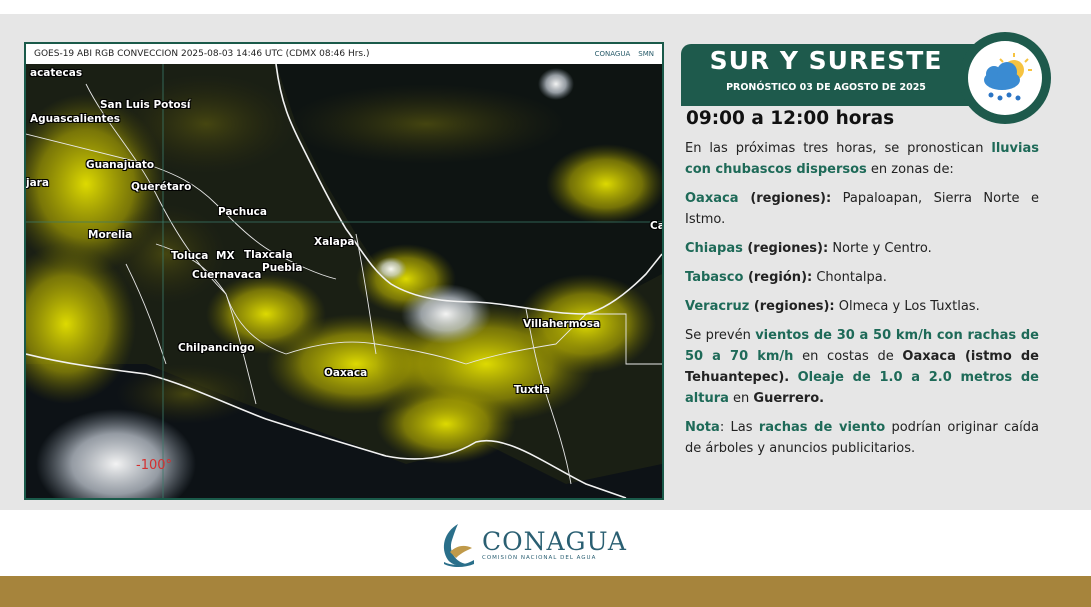 This screenshot has width=1091, height=607. I want to click on state-tabasco: Tabasco (región): Chontalpa., so click(862, 277).